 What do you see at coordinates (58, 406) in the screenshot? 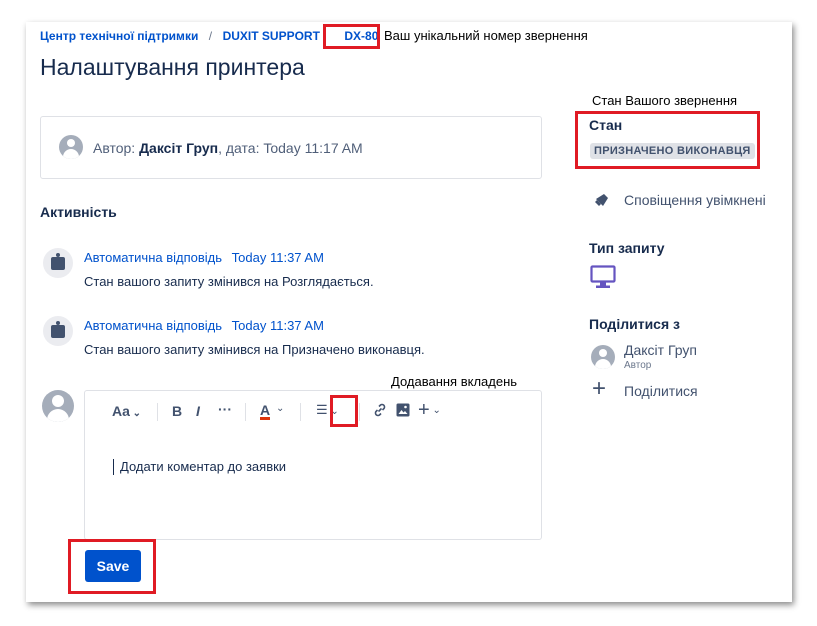
I see `current-user-avatar` at bounding box center [58, 406].